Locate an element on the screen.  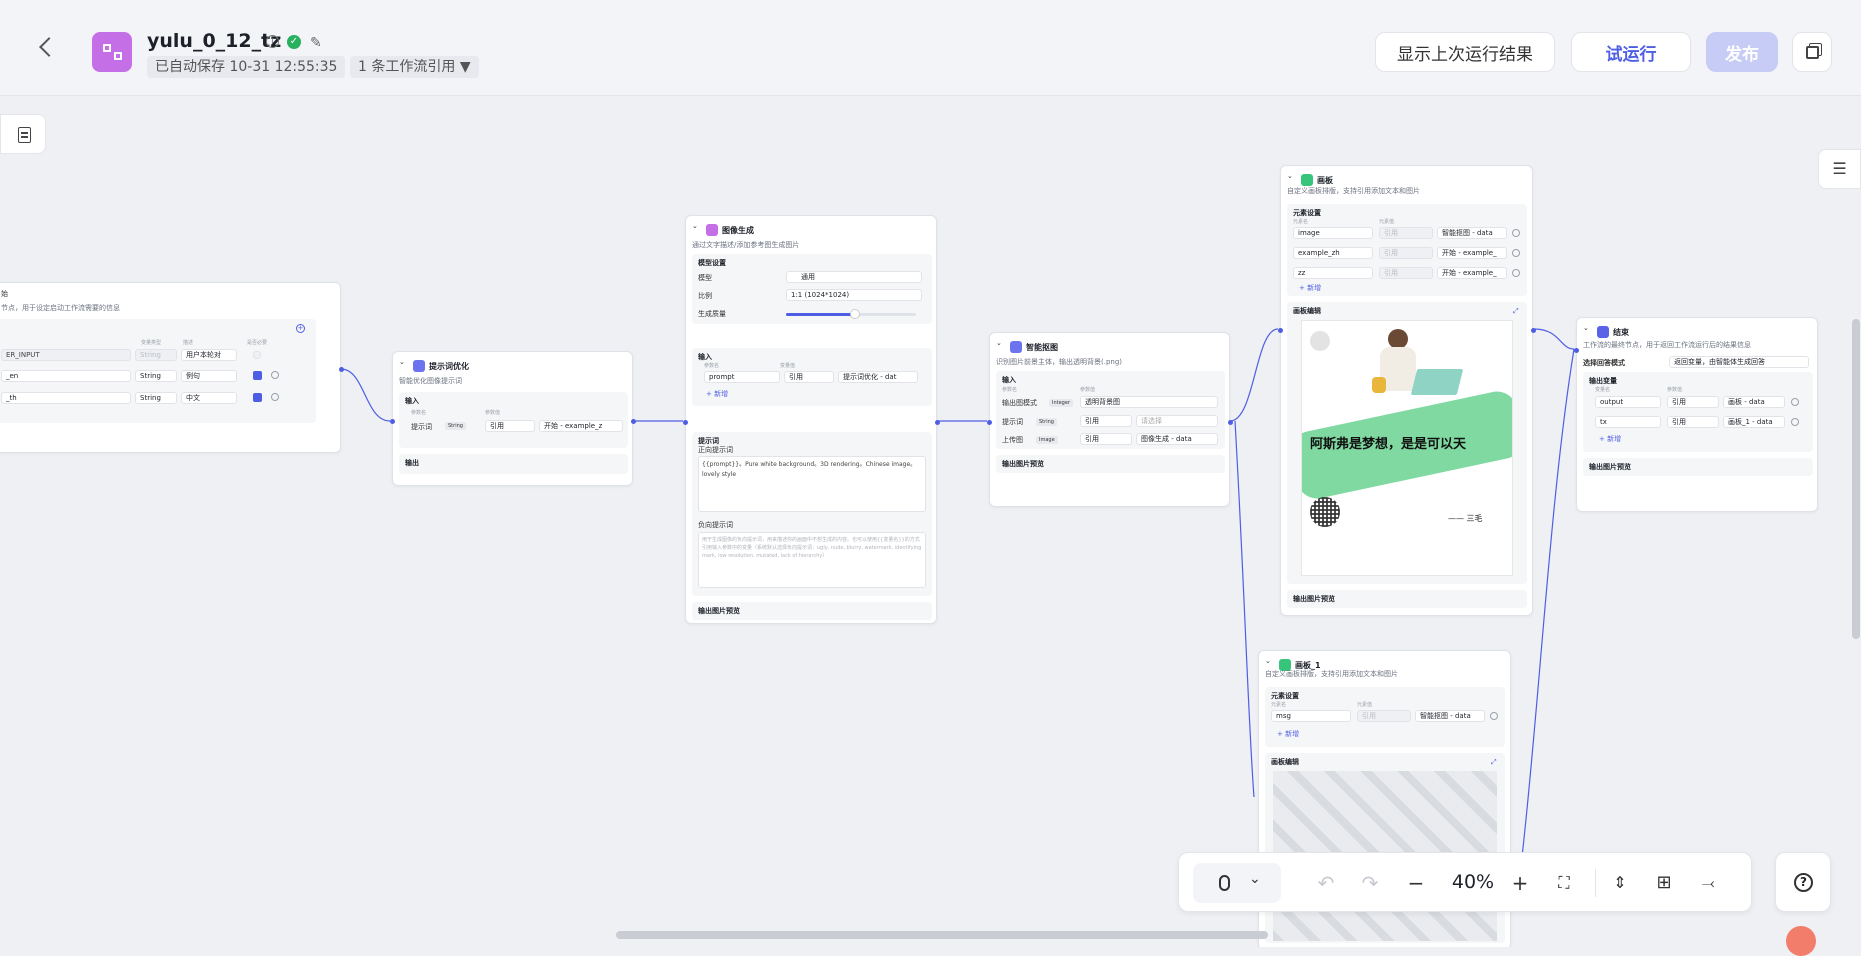
element-name-field: msg is located at coordinates (1311, 716).